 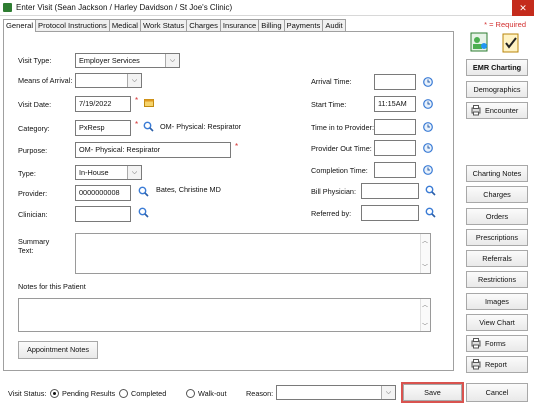 I want to click on clinician-field, so click(x=103, y=214).